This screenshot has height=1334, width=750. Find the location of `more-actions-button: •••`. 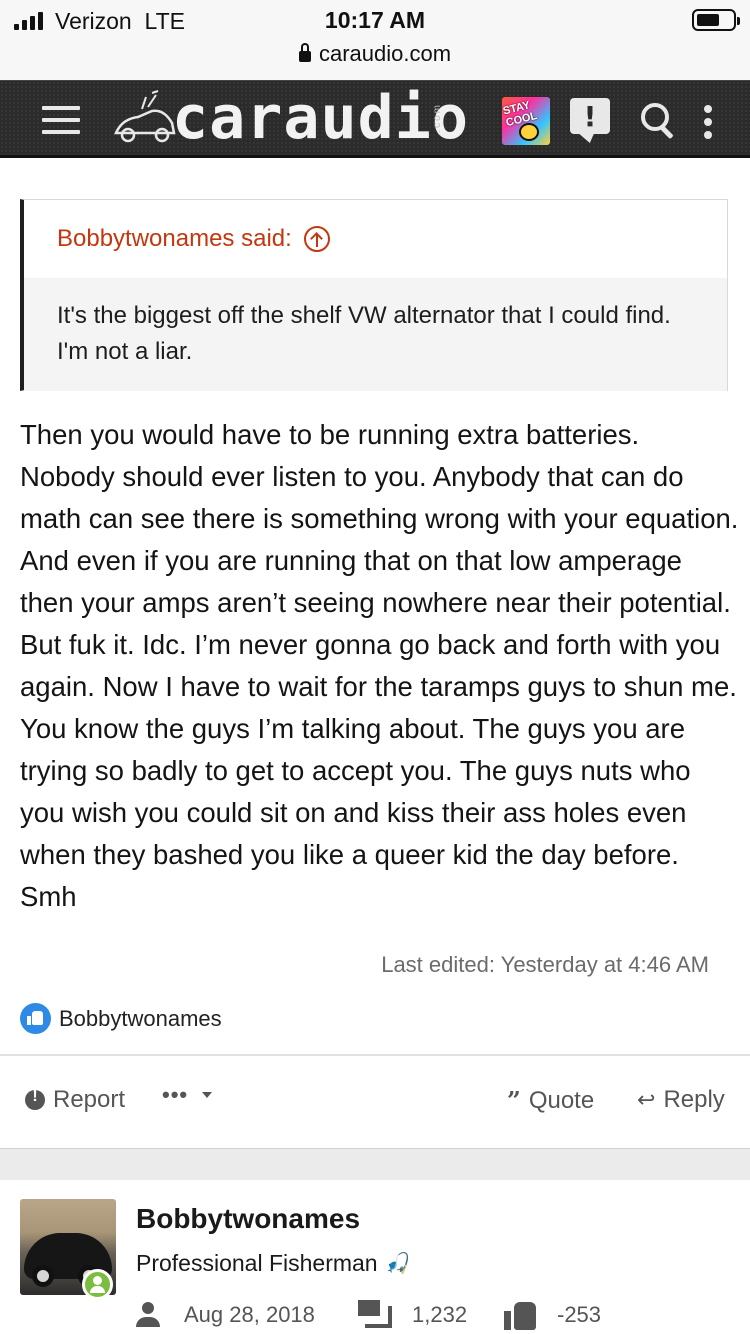

more-actions-button: ••• is located at coordinates (187, 1095).